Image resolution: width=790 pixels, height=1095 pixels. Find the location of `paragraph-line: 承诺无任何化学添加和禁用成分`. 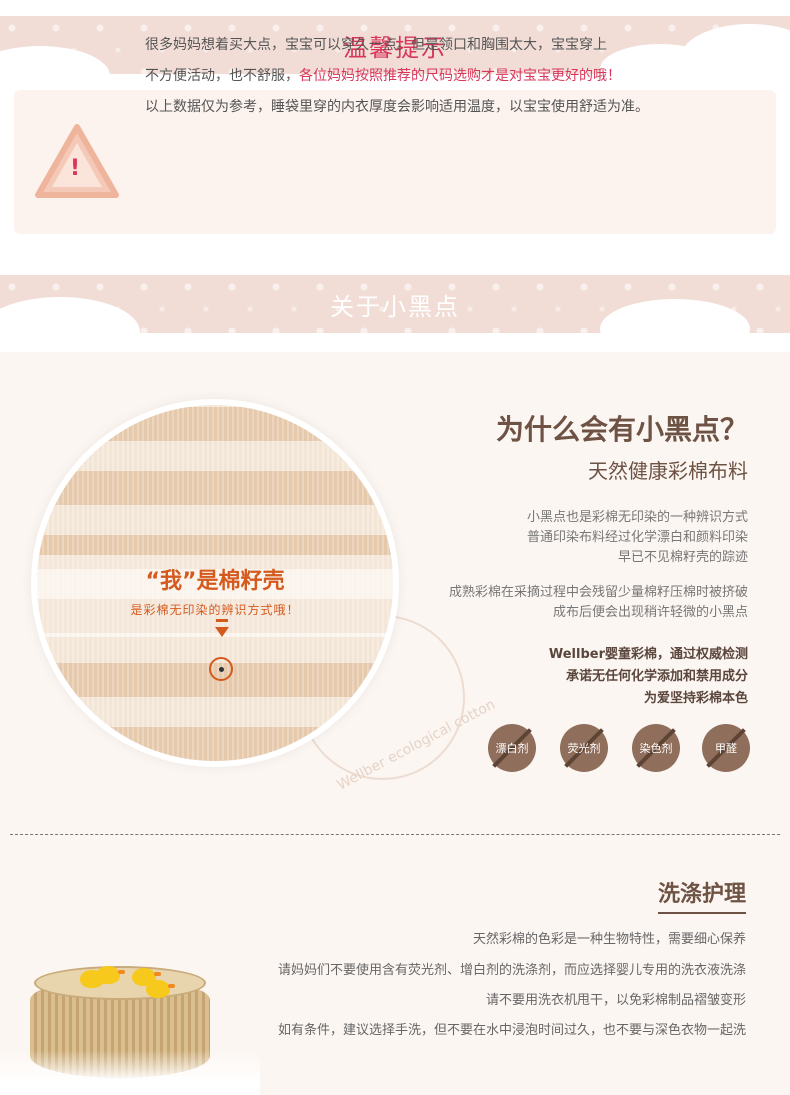

paragraph-line: 承诺无任何化学添加和禁用成分 is located at coordinates (656, 676).